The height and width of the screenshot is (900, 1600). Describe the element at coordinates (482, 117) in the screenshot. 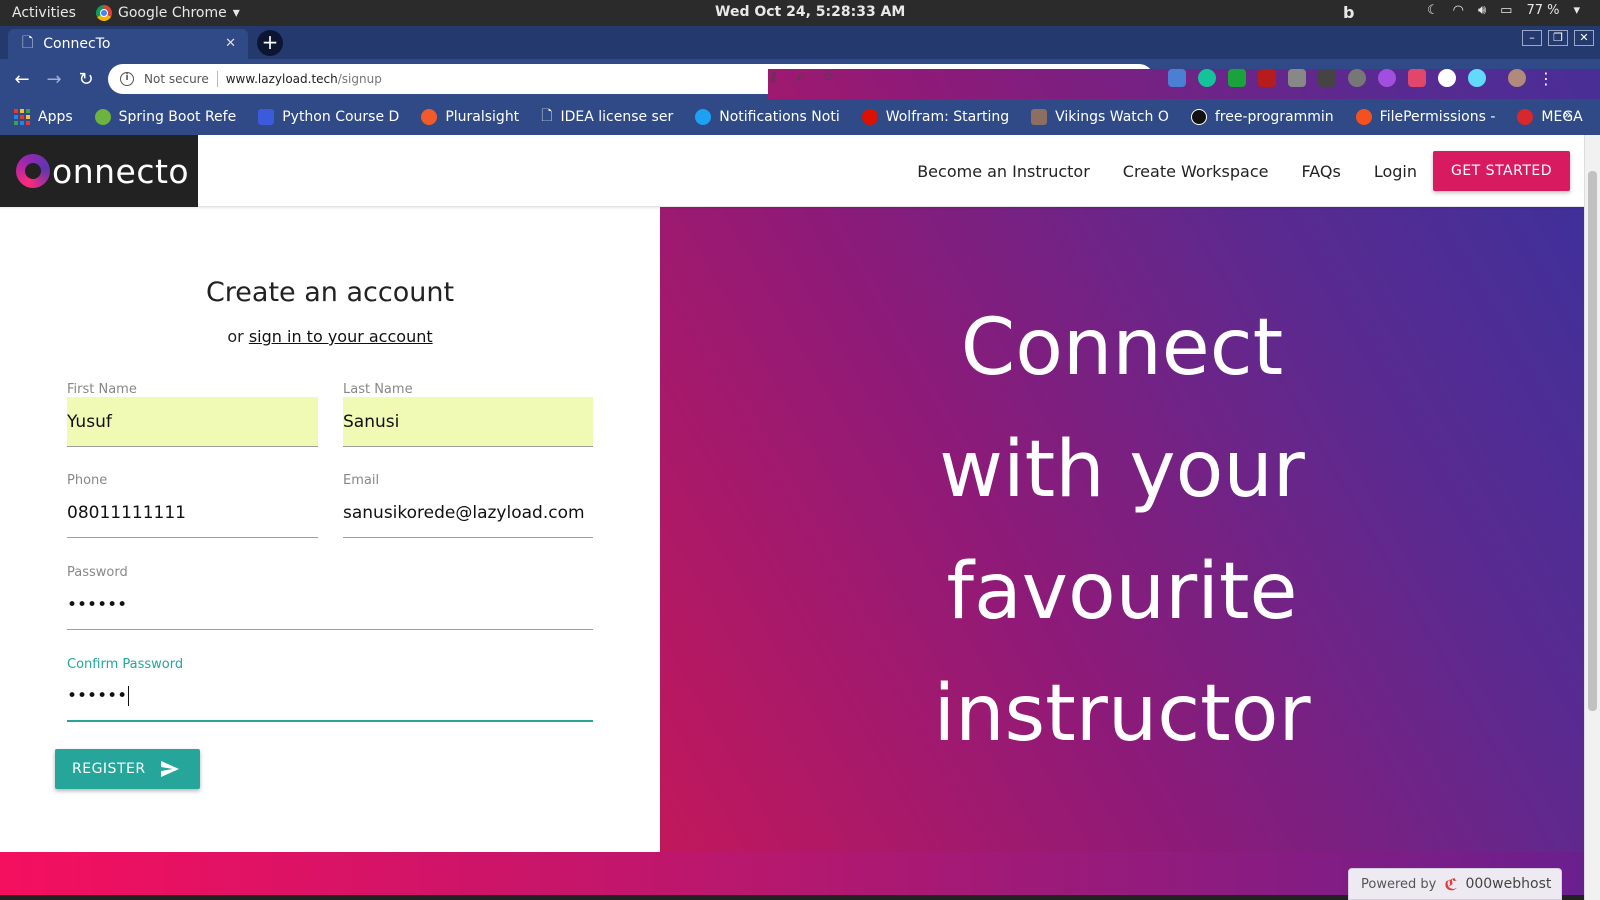

I see `bookmark-label: Pluralsight` at that location.